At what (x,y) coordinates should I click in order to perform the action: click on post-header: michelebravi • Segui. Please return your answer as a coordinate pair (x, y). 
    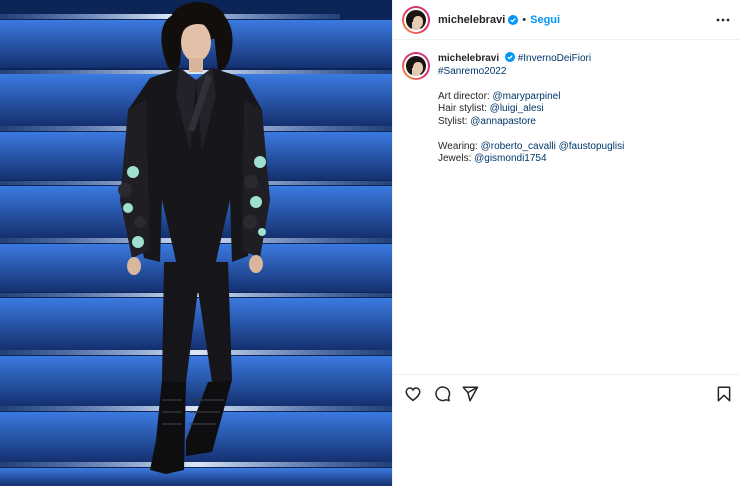
    Looking at the image, I should click on (566, 20).